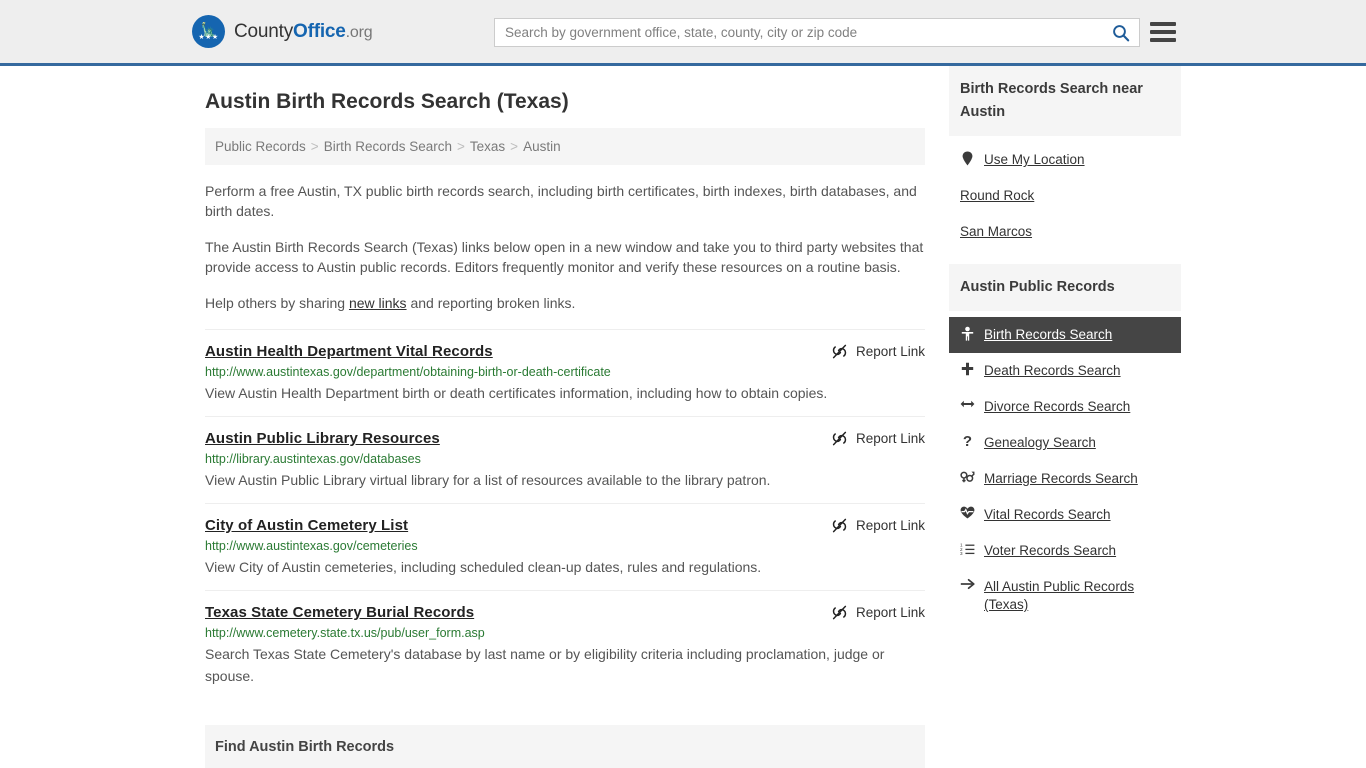 This screenshot has width=1366, height=768. I want to click on page-title: Austin Birth Records Search (Texas), so click(387, 101).